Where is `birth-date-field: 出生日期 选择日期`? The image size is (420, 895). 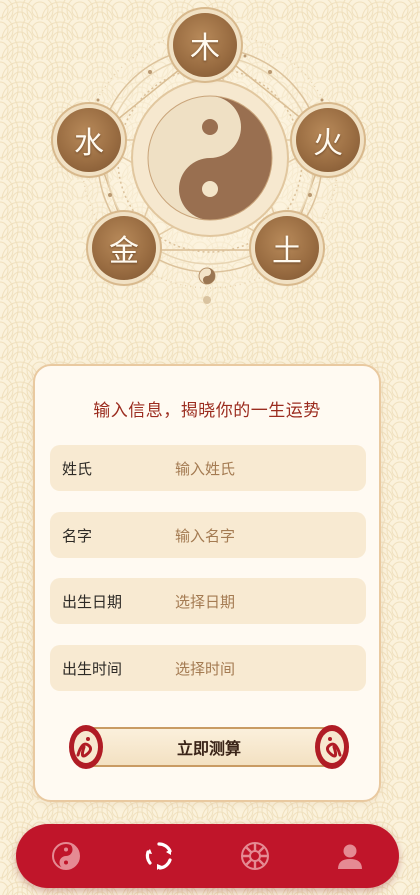
birth-date-field: 出生日期 选择日期 is located at coordinates (208, 601).